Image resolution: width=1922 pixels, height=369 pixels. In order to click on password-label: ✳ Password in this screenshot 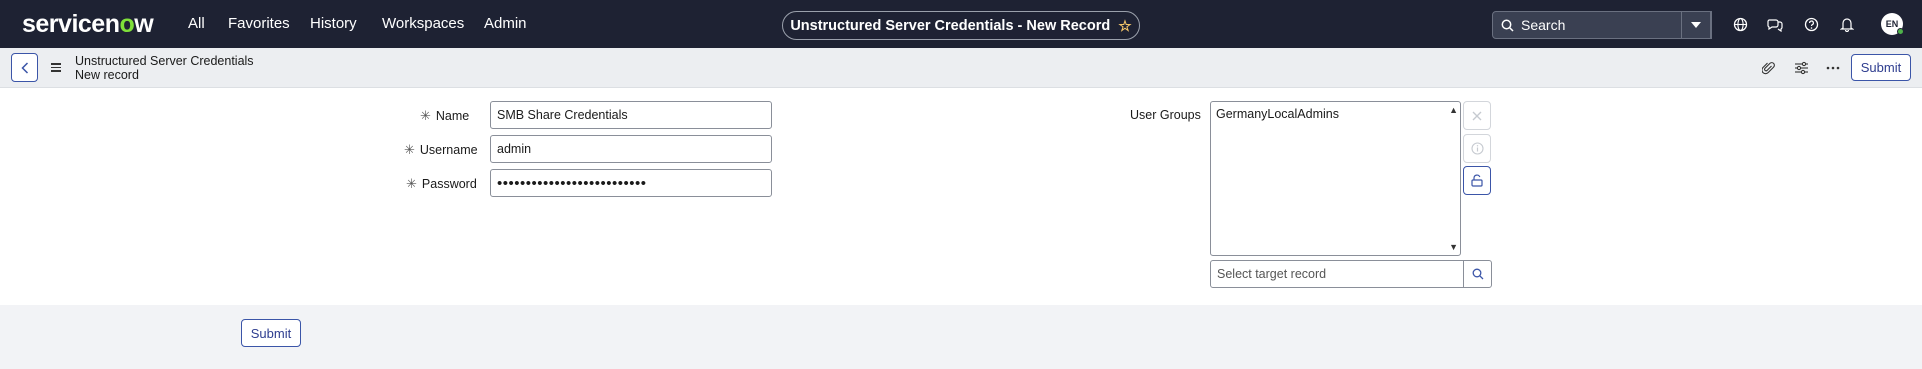, I will do `click(441, 183)`.